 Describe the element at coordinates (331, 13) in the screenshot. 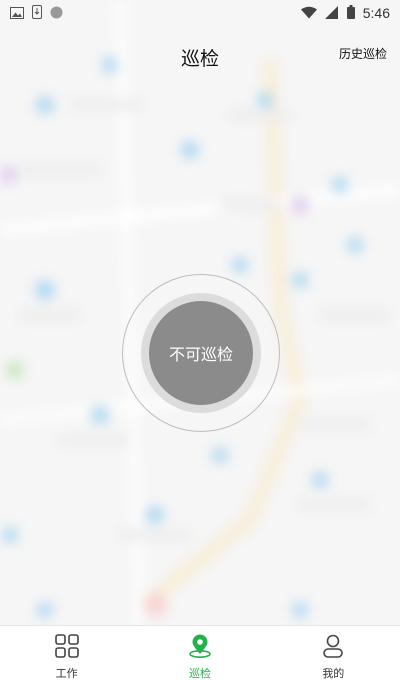

I see `signal-icon` at that location.